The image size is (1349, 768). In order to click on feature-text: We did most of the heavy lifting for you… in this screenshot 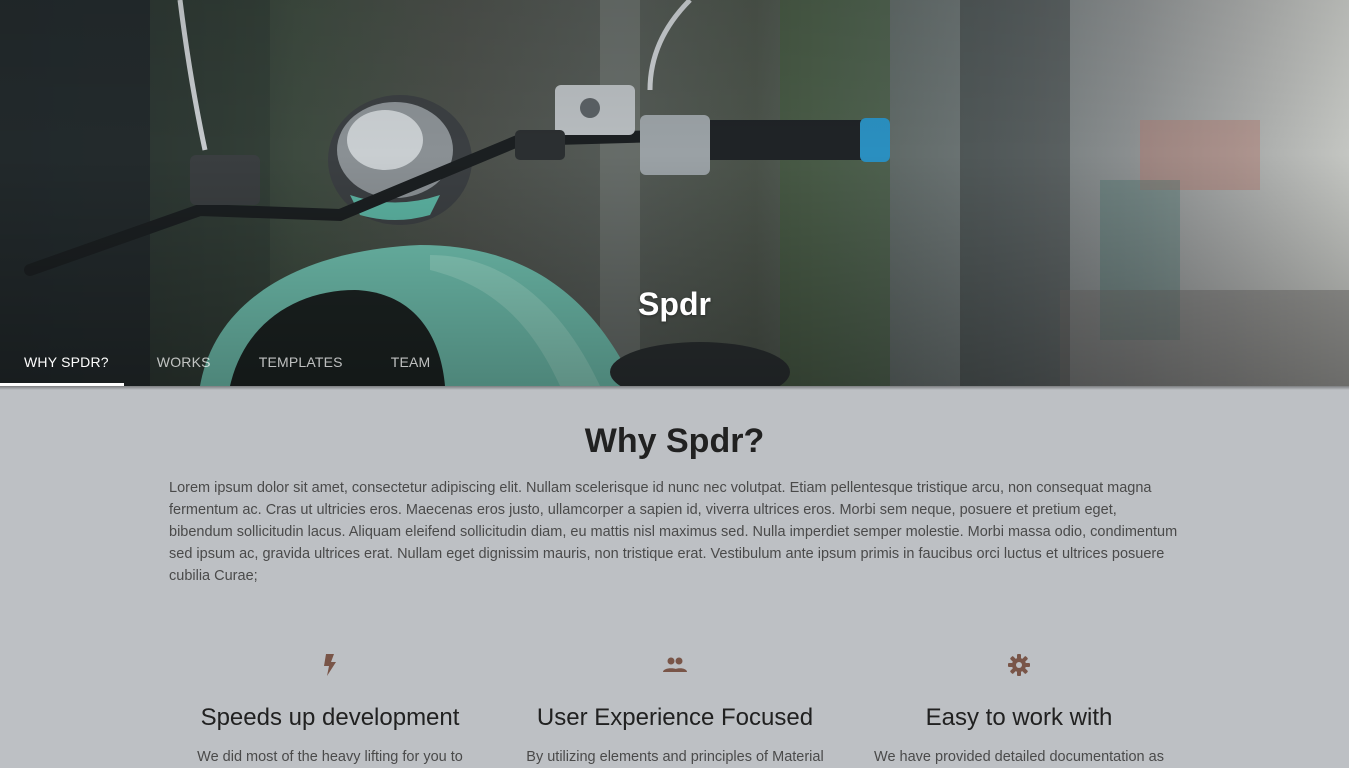, I will do `click(330, 757)`.